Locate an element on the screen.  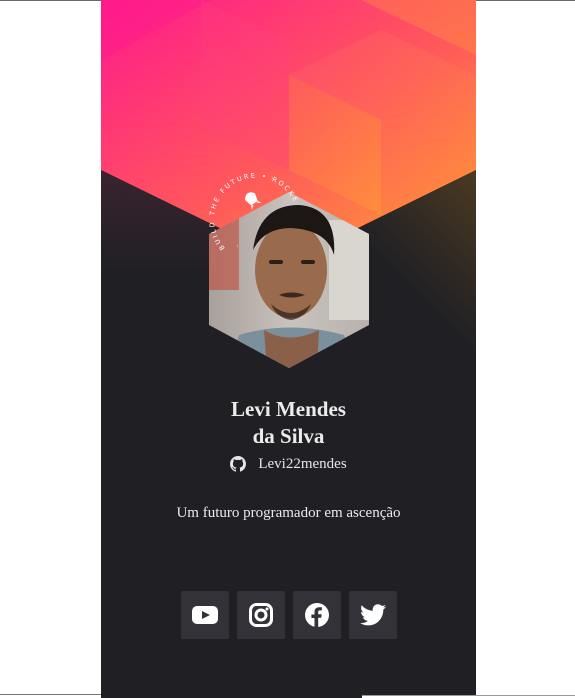
github-handle: Levi22mendes is located at coordinates (302, 463).